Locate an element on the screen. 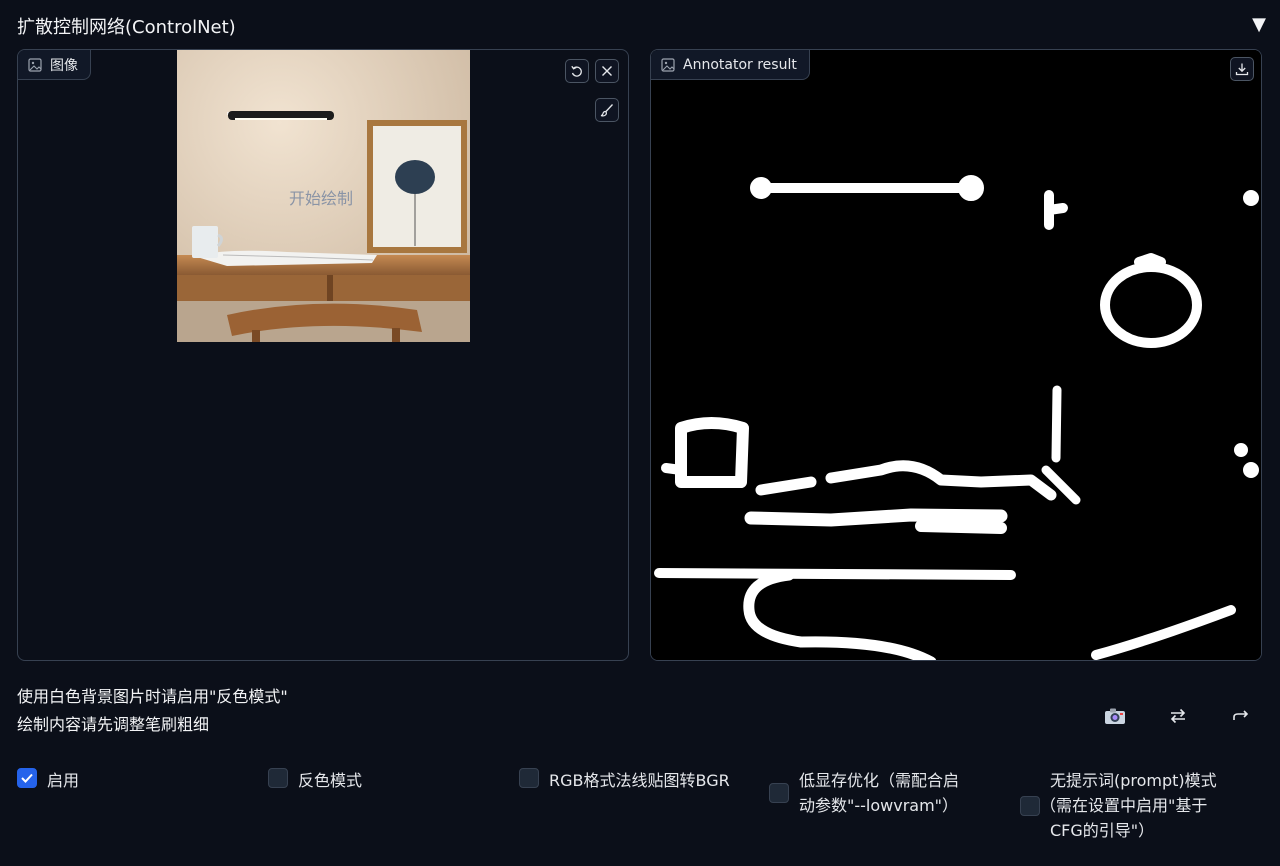  enable-label: 启用 is located at coordinates (63, 780).